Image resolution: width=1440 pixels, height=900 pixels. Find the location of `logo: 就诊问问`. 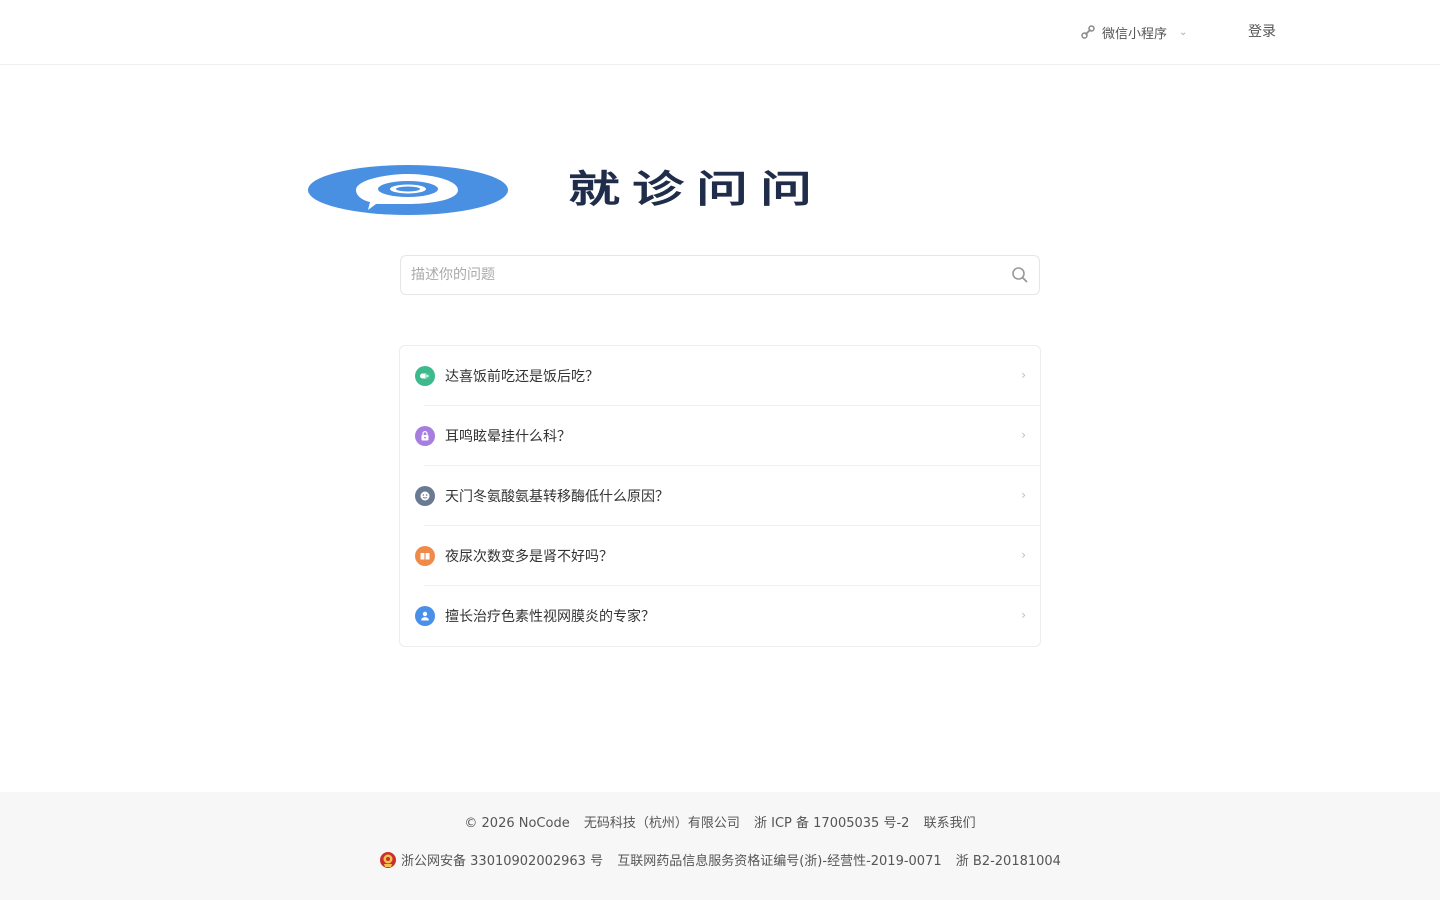

logo: 就诊问问 is located at coordinates (721, 190).